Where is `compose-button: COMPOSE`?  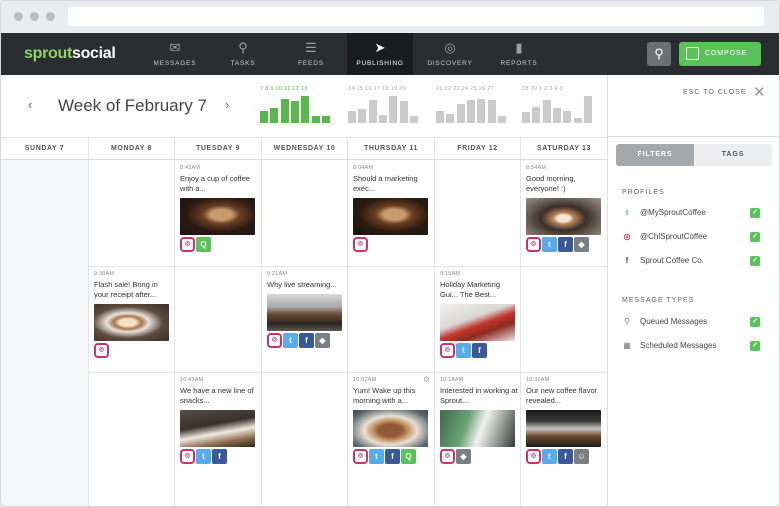 compose-button: COMPOSE is located at coordinates (720, 54).